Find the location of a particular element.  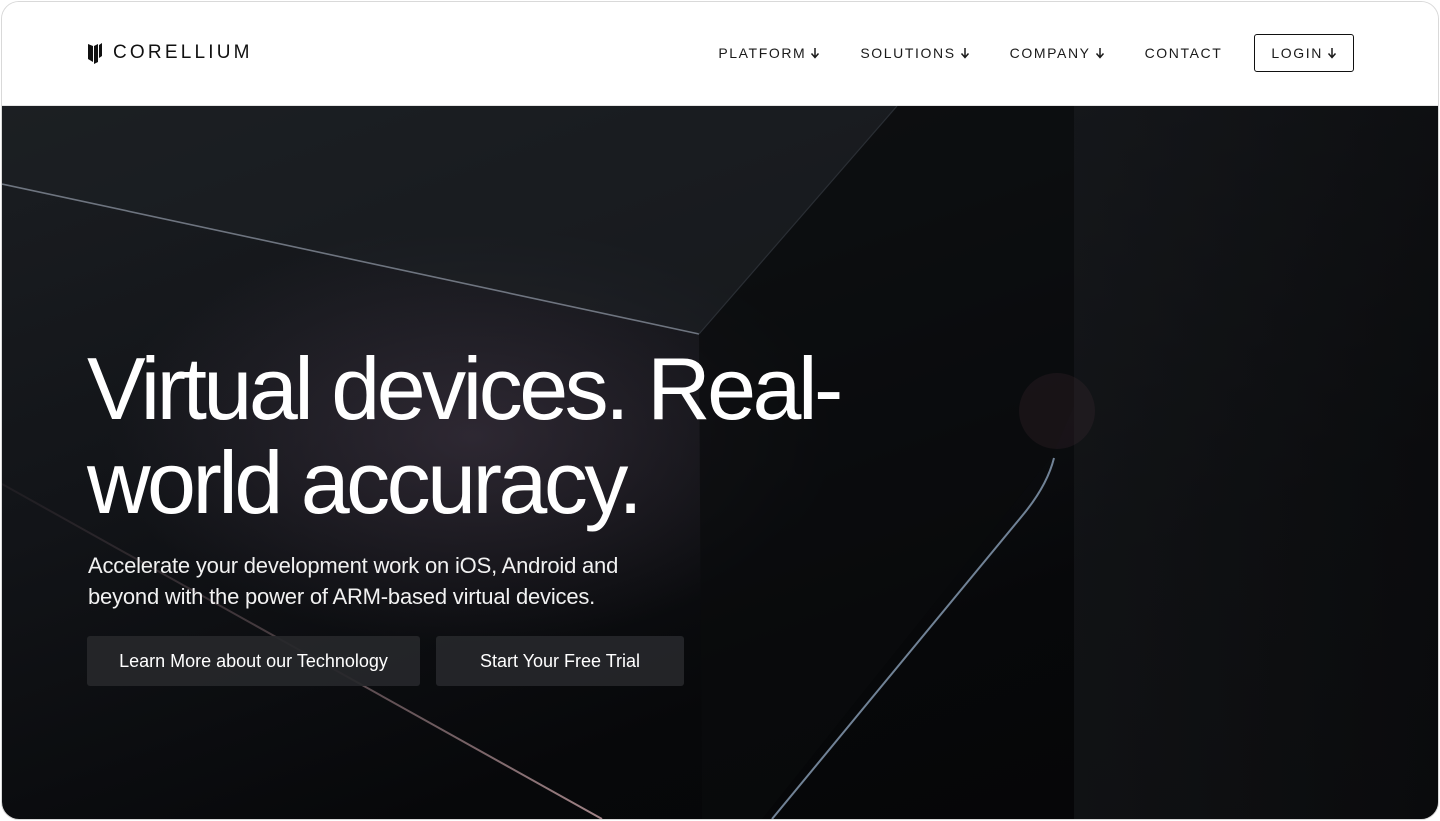

logo: CORELLIUM is located at coordinates (170, 53).